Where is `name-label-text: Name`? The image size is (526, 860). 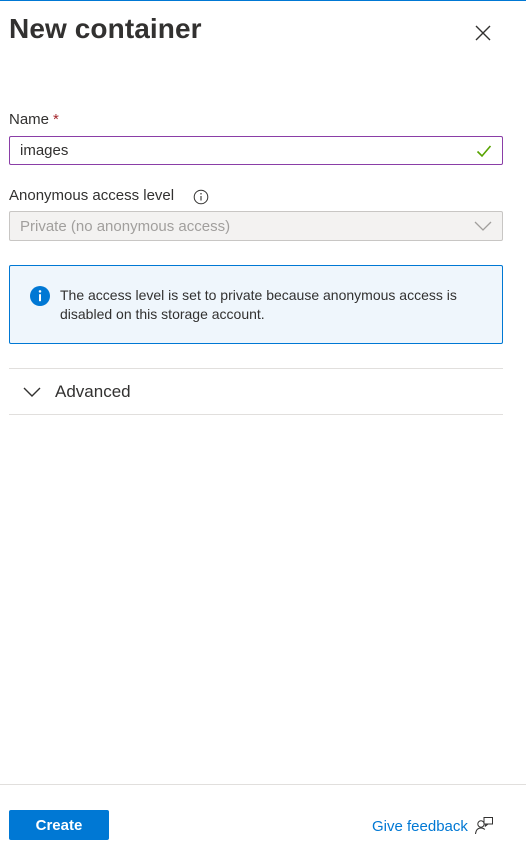
name-label-text: Name is located at coordinates (29, 119).